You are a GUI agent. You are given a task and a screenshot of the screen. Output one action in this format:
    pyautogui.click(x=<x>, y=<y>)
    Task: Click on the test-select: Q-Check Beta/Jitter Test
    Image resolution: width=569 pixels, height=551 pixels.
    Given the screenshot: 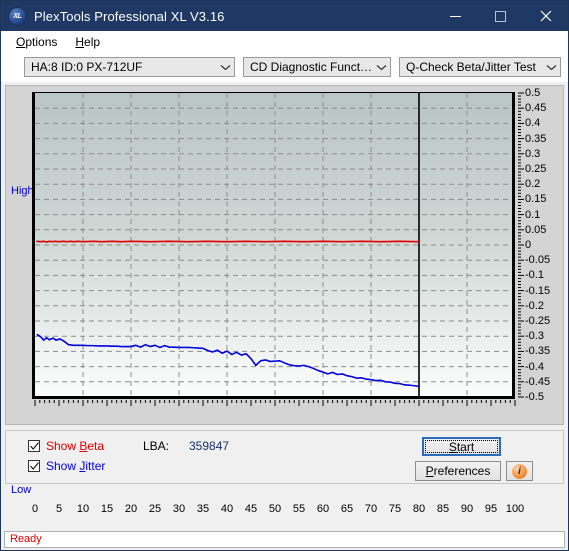 What is the action you would take?
    pyautogui.click(x=480, y=67)
    